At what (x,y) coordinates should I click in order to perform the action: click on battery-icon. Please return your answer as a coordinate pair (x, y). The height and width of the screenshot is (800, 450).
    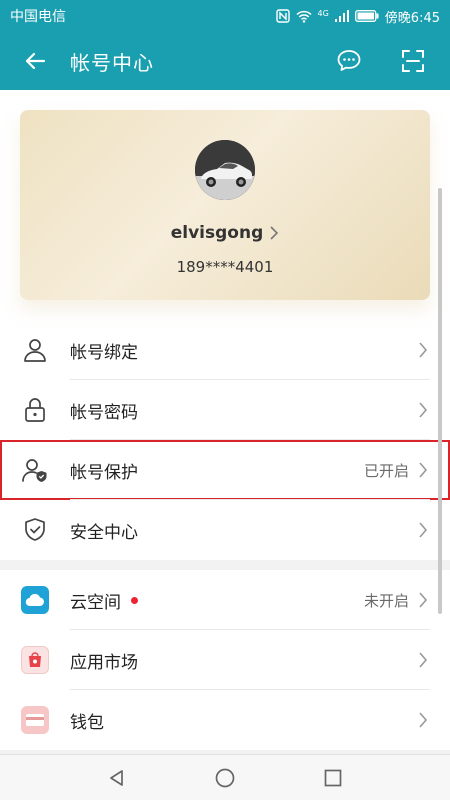
    Looking at the image, I should click on (366, 16).